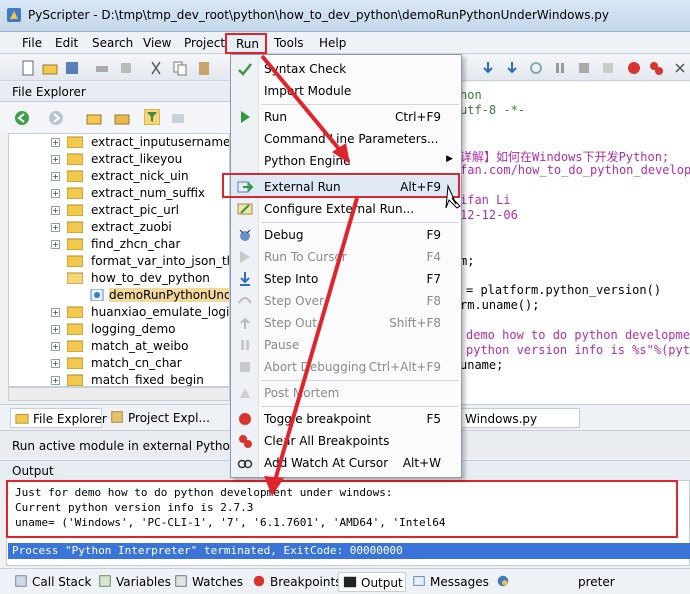 The width and height of the screenshot is (690, 594). Describe the element at coordinates (482, 365) in the screenshot. I see `code-line: uname;` at that location.